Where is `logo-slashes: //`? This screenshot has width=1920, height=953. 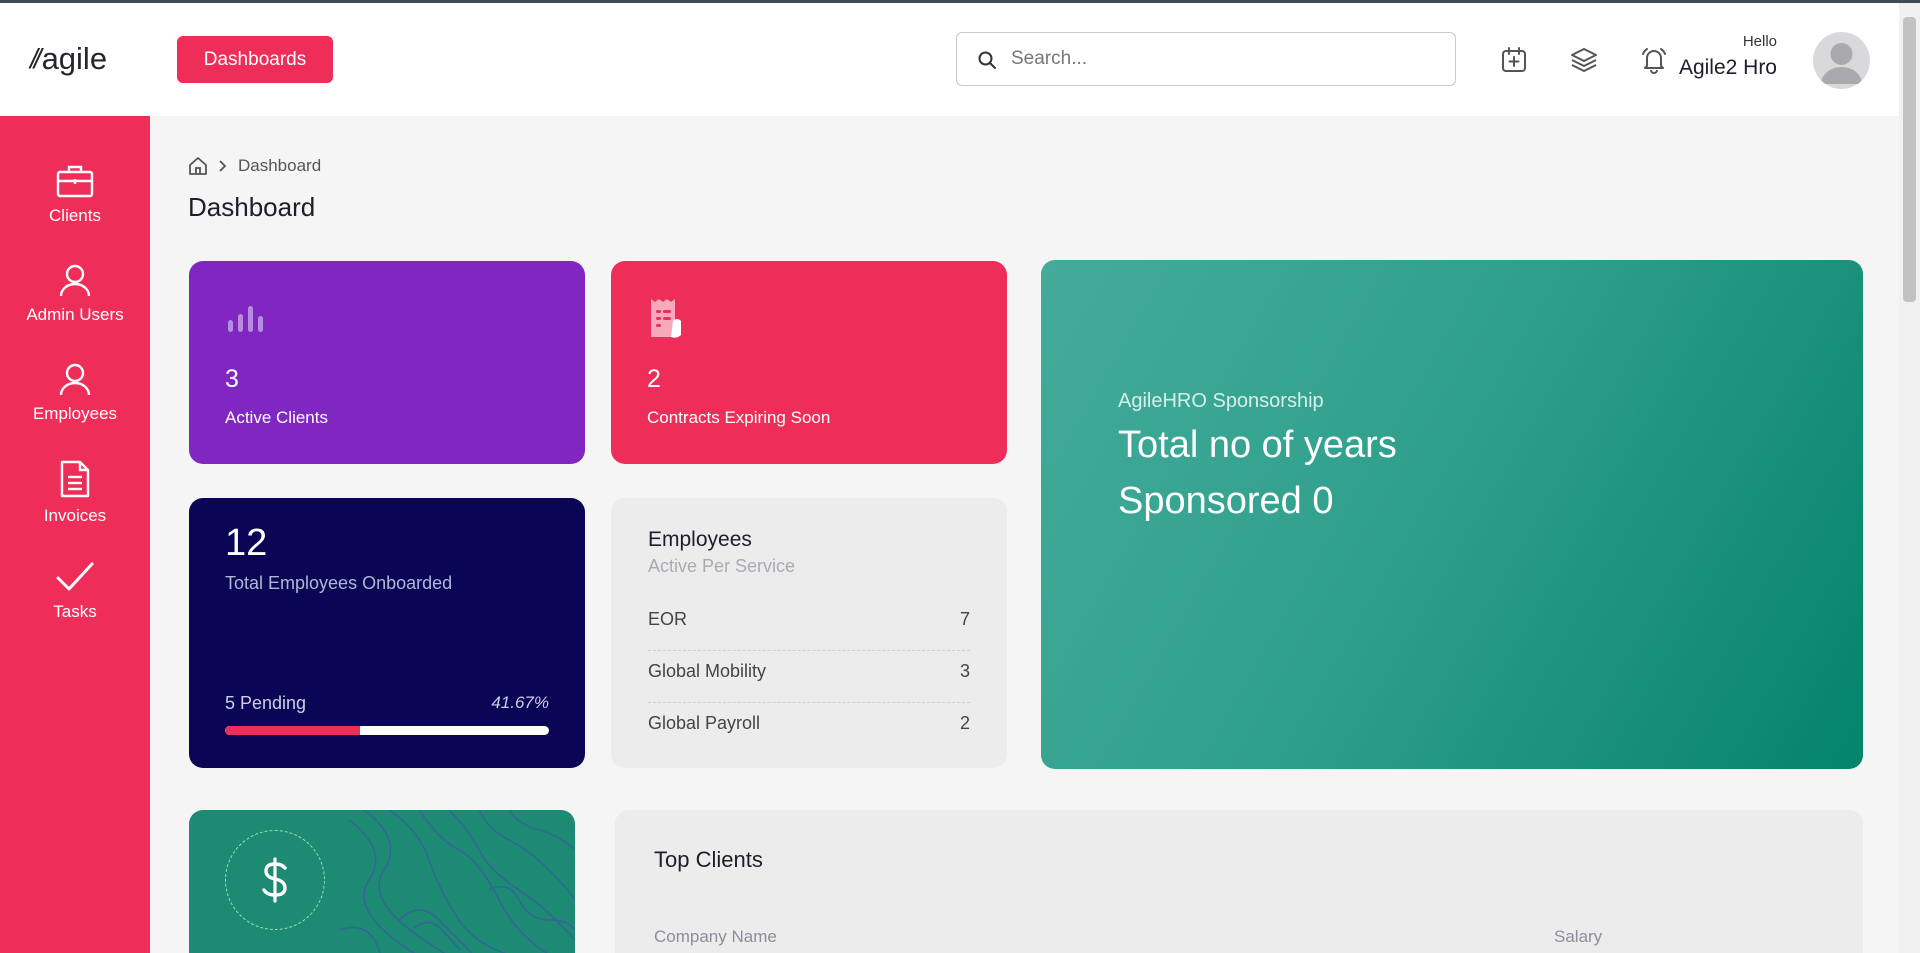
logo-slashes: // is located at coordinates (35, 58).